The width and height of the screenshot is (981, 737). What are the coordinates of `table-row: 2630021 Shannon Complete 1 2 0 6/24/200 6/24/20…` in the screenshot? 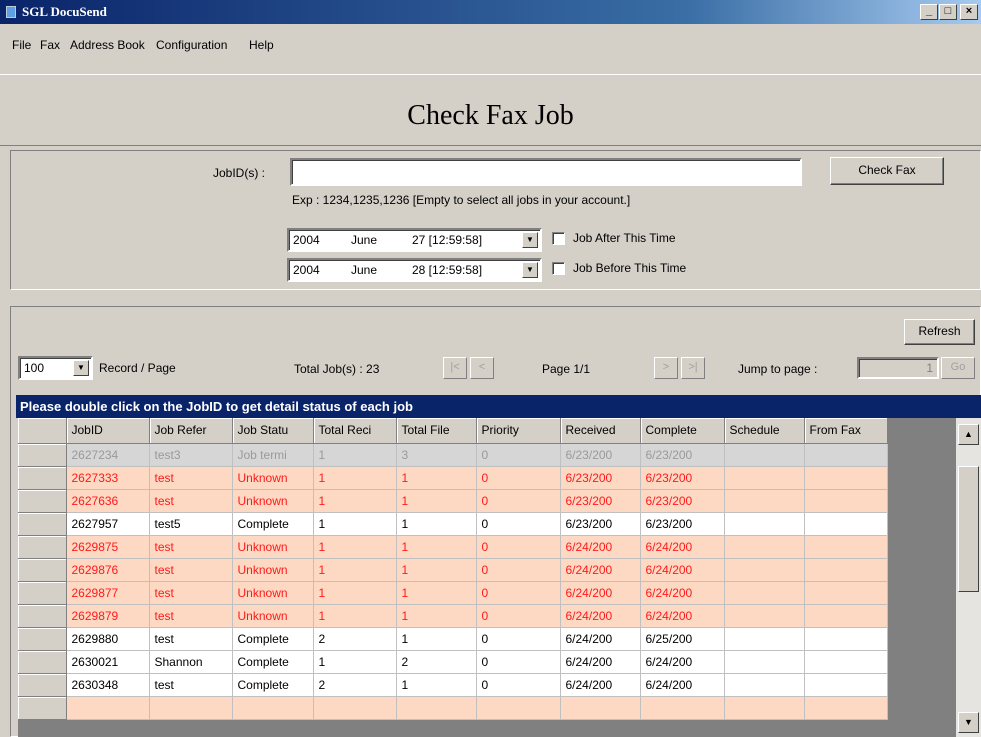 It's located at (453, 662).